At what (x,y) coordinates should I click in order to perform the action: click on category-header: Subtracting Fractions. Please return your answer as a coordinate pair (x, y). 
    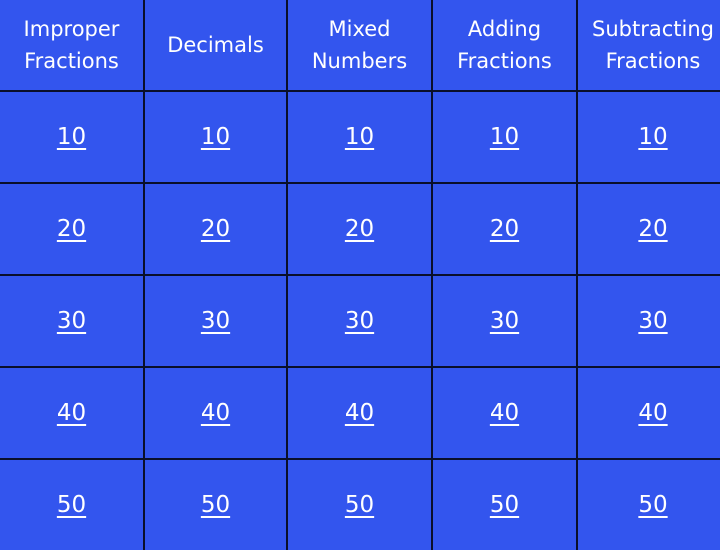
    Looking at the image, I should click on (649, 45).